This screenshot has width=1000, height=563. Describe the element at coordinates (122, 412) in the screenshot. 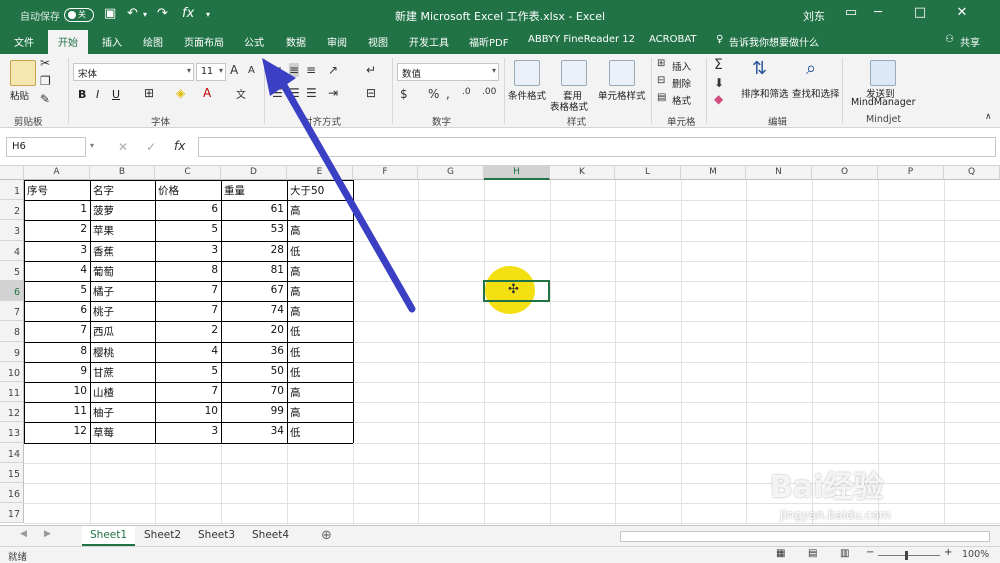

I see `table-cell: 柚子` at that location.